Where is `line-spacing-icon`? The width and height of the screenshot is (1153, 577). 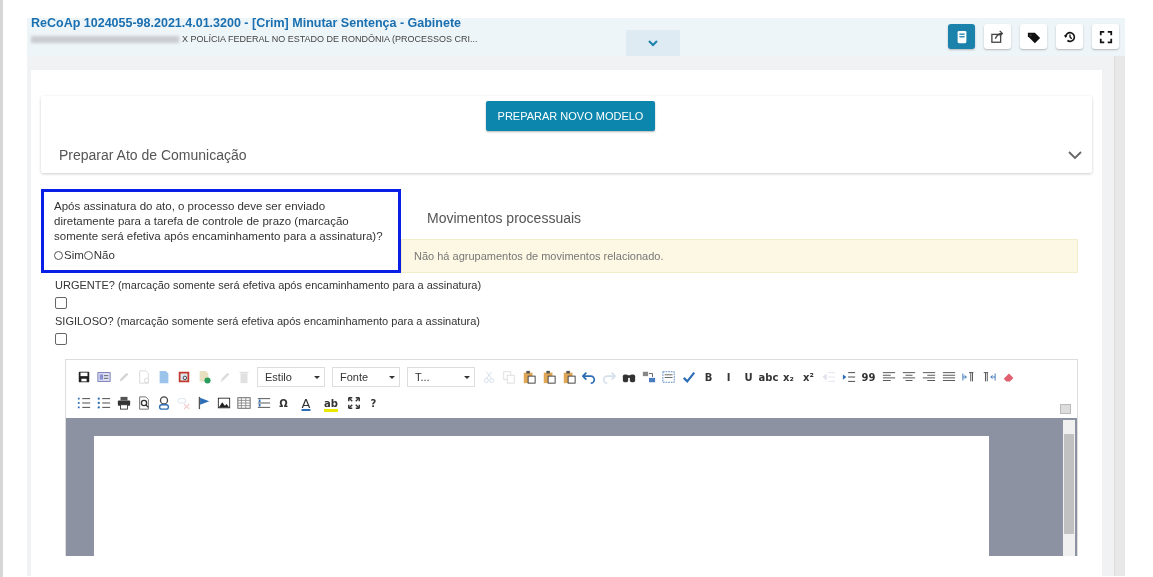
line-spacing-icon is located at coordinates (263, 403).